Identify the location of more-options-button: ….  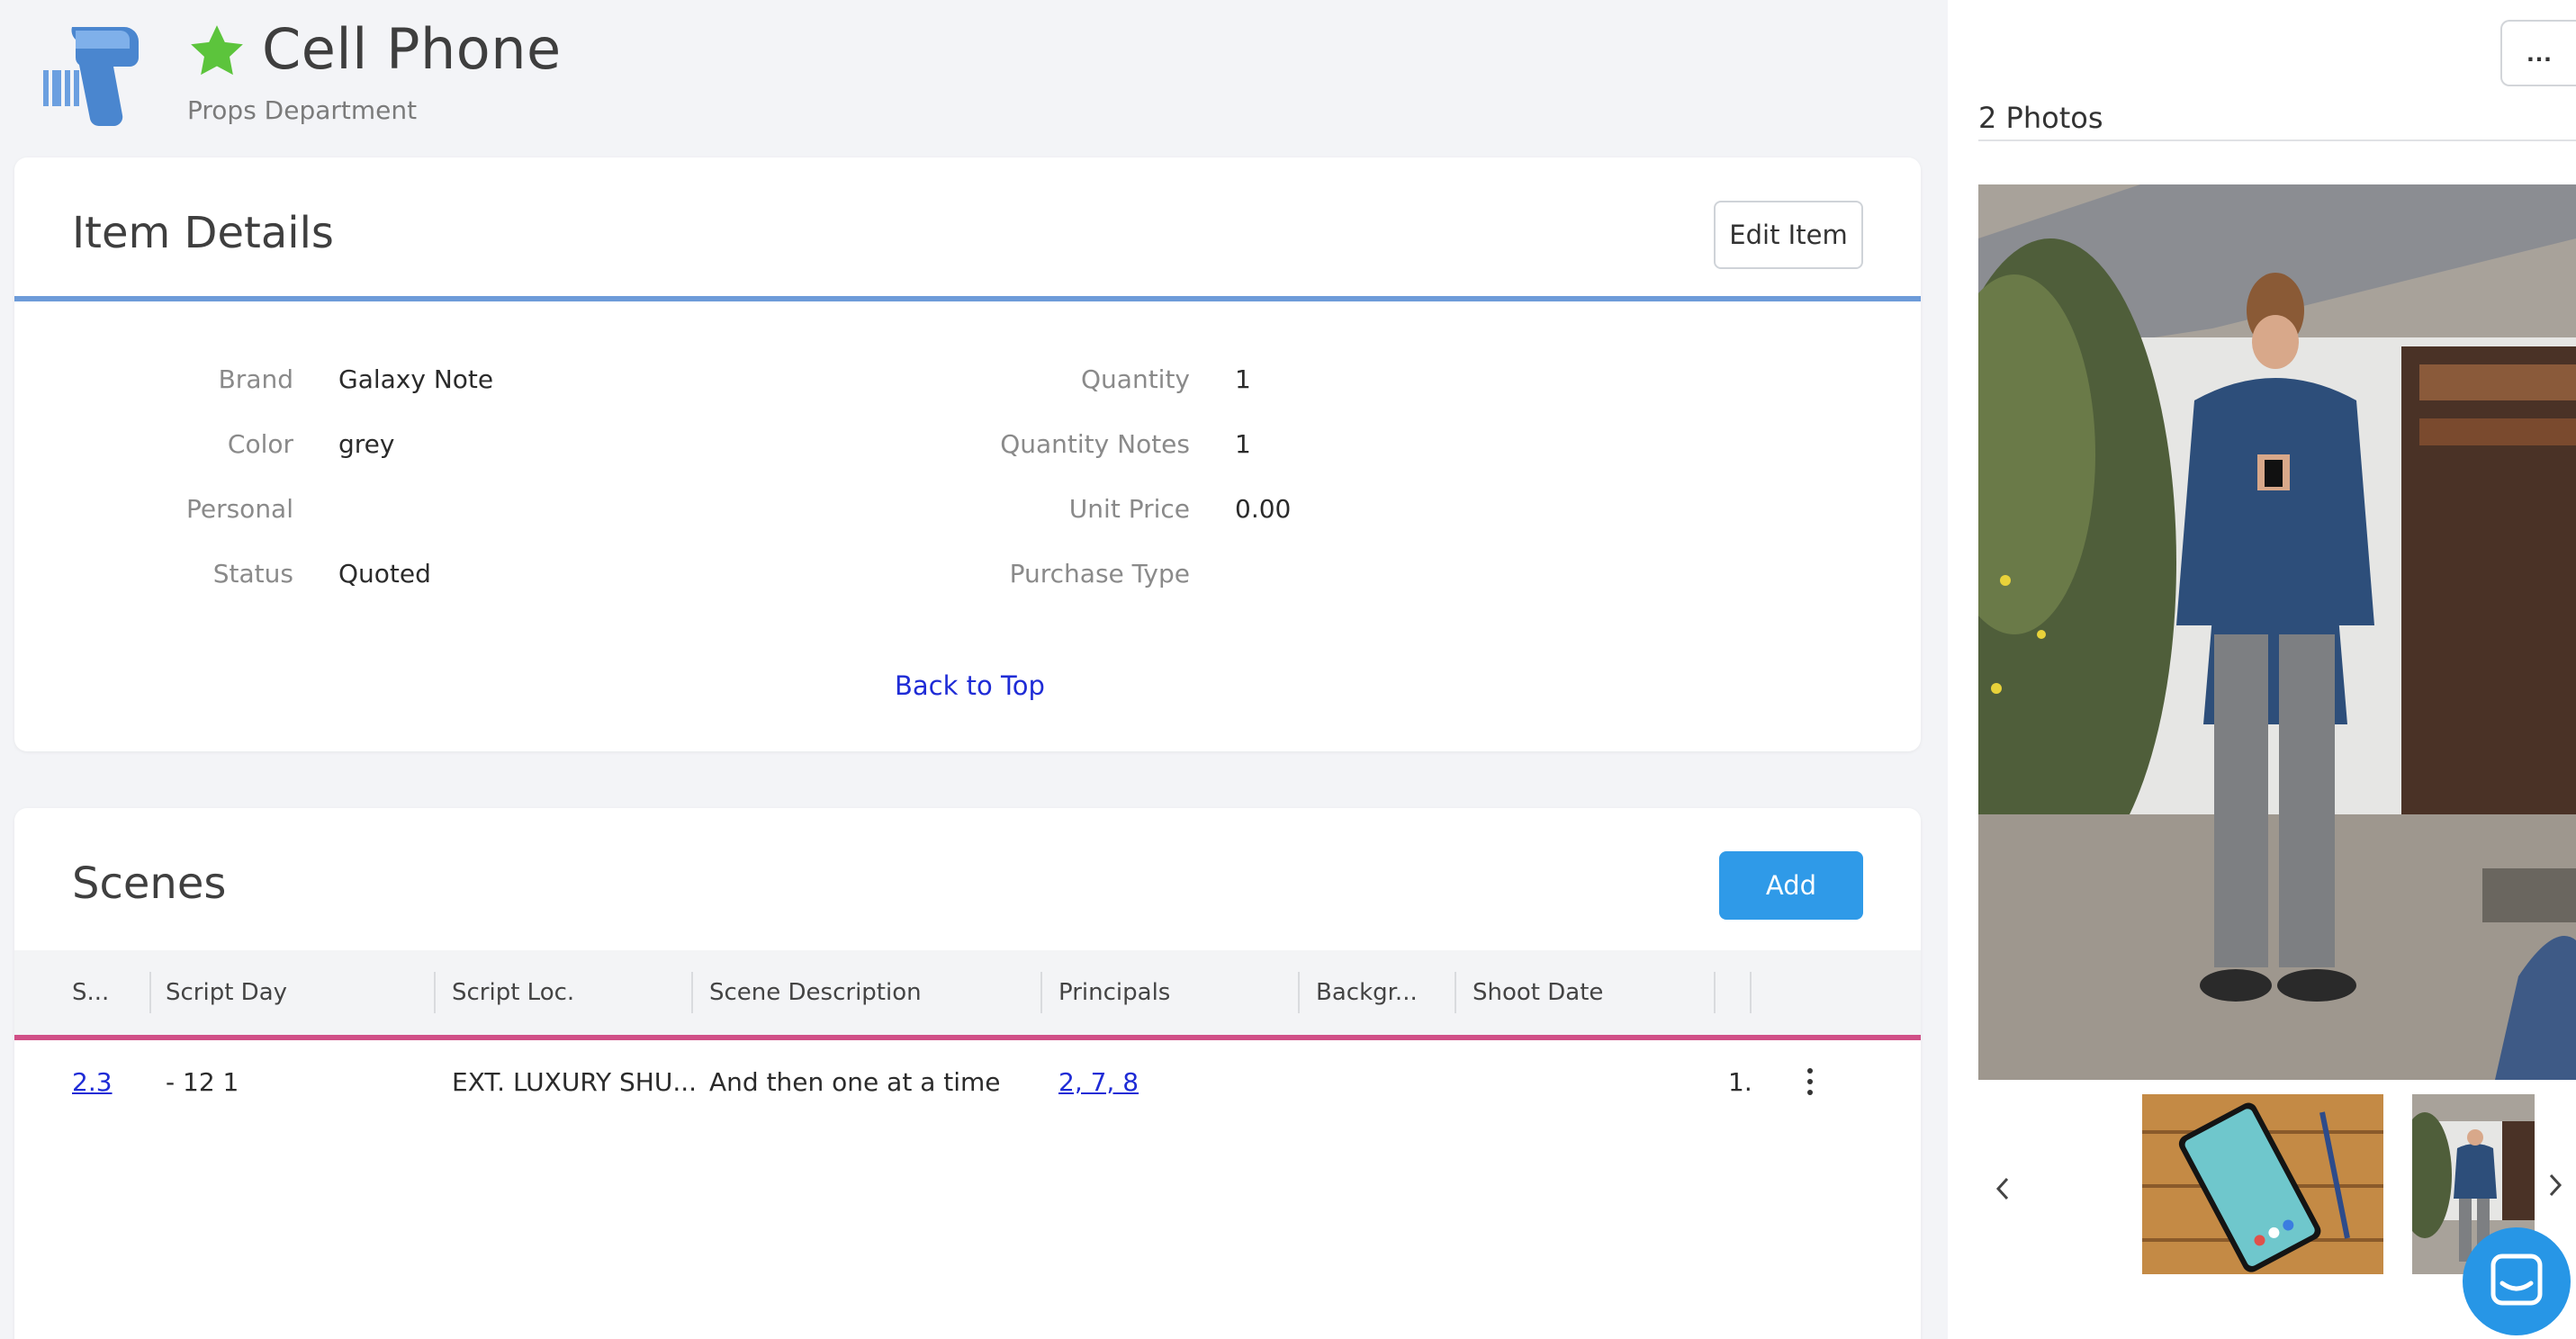
(2538, 53).